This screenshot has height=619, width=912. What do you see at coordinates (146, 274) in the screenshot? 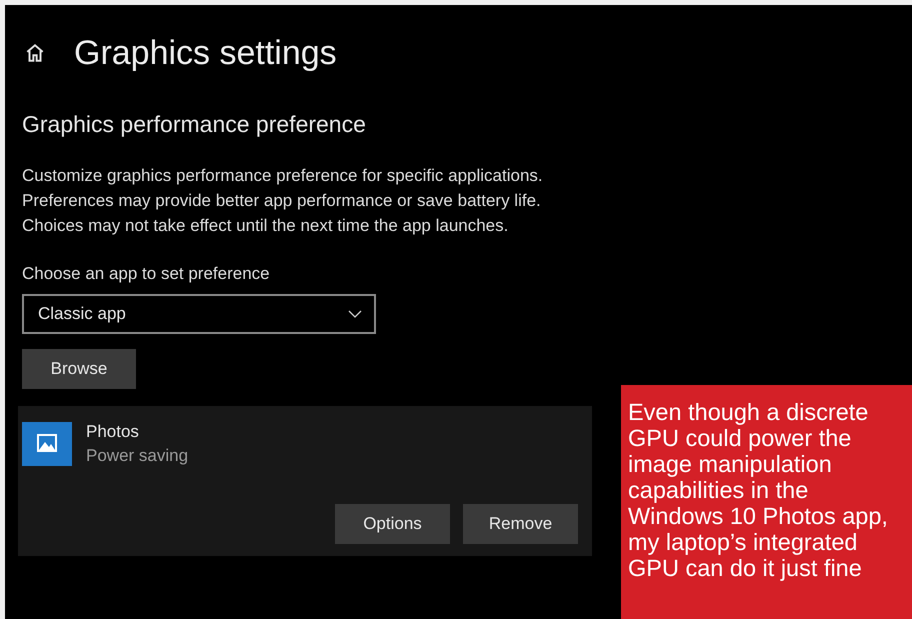
I see `chooser-label: Choose an app to set preference` at bounding box center [146, 274].